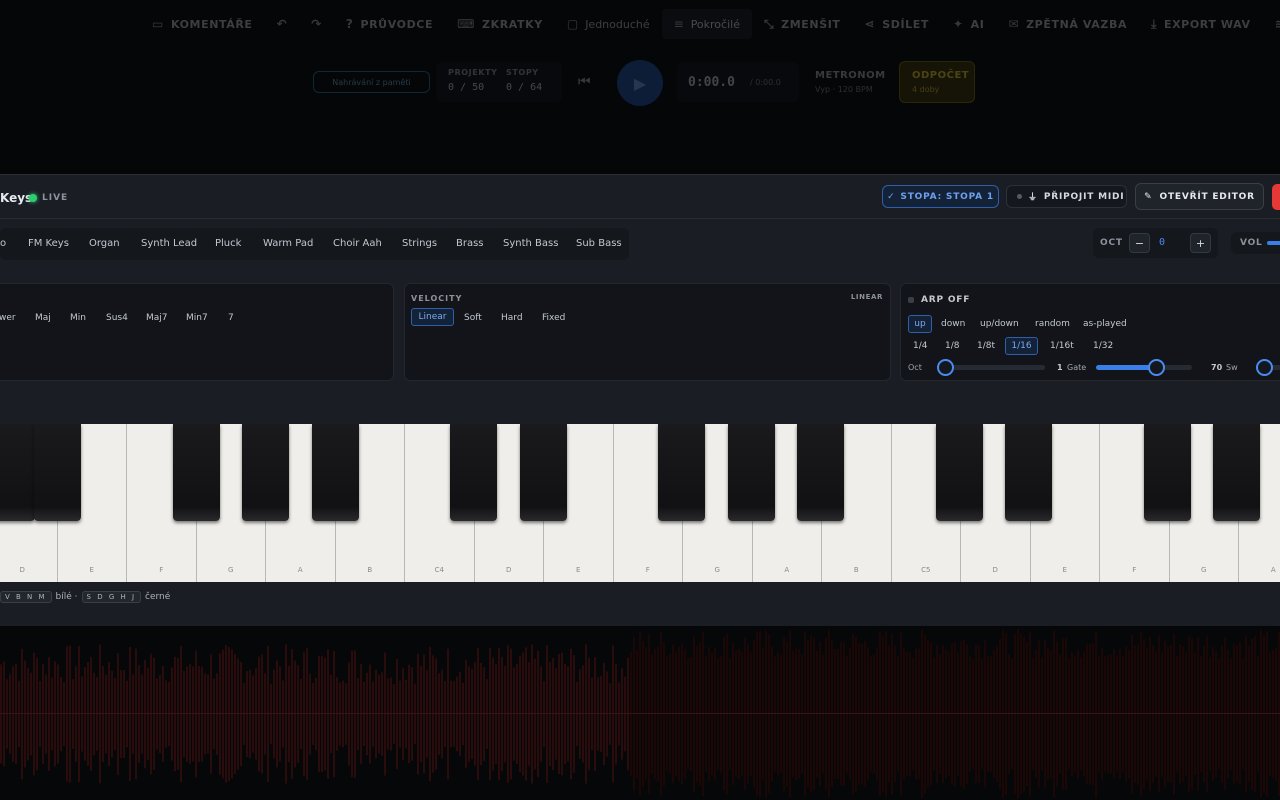 The width and height of the screenshot is (1280, 800). I want to click on toolbar-item-sdílet: ⋖ SDÍLET, so click(897, 24).